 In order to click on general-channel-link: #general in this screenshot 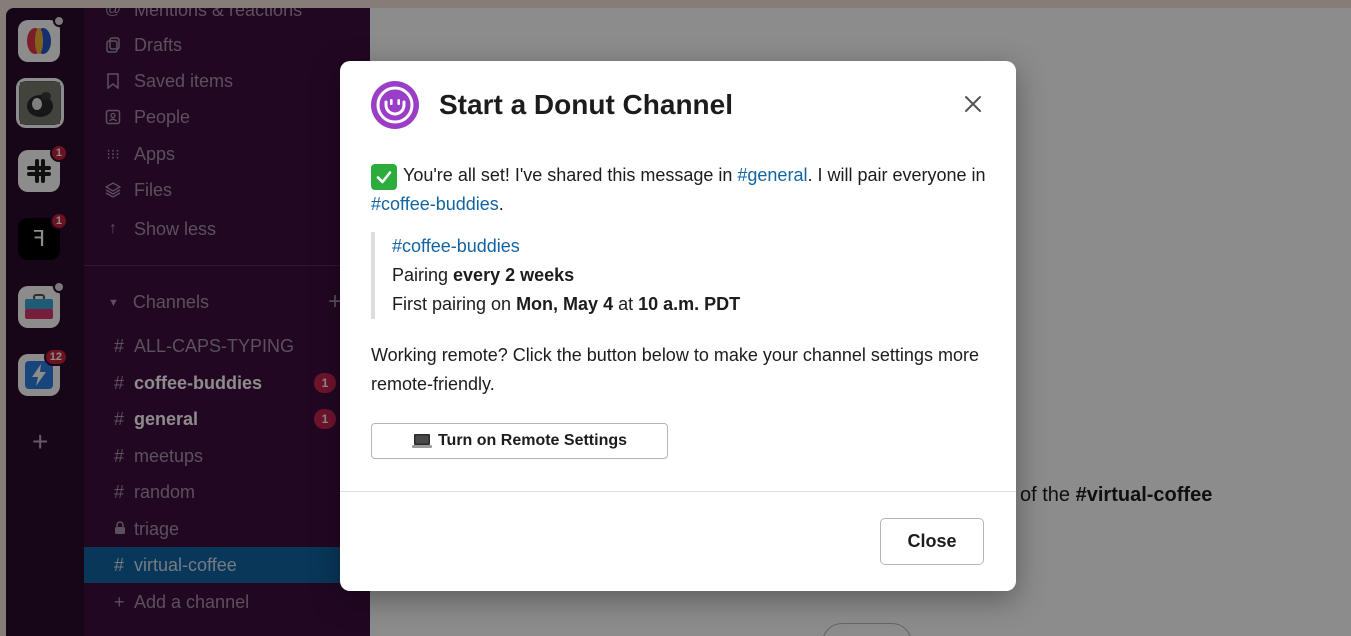, I will do `click(772, 175)`.